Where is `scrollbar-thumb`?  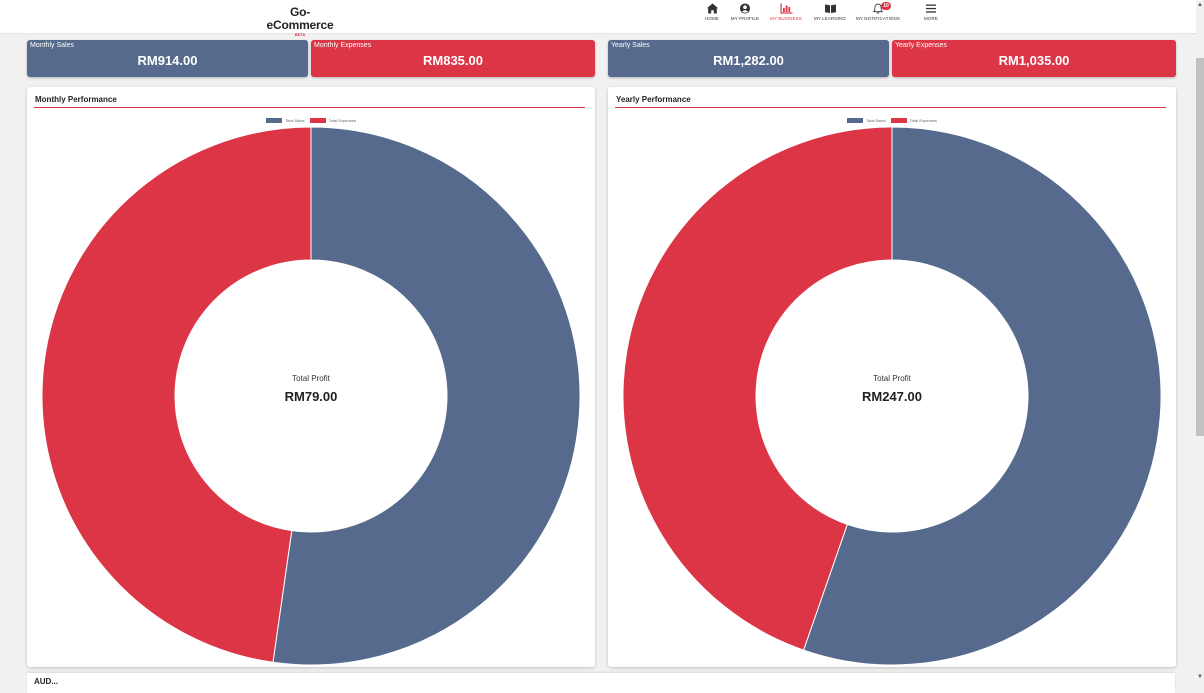 scrollbar-thumb is located at coordinates (1200, 247).